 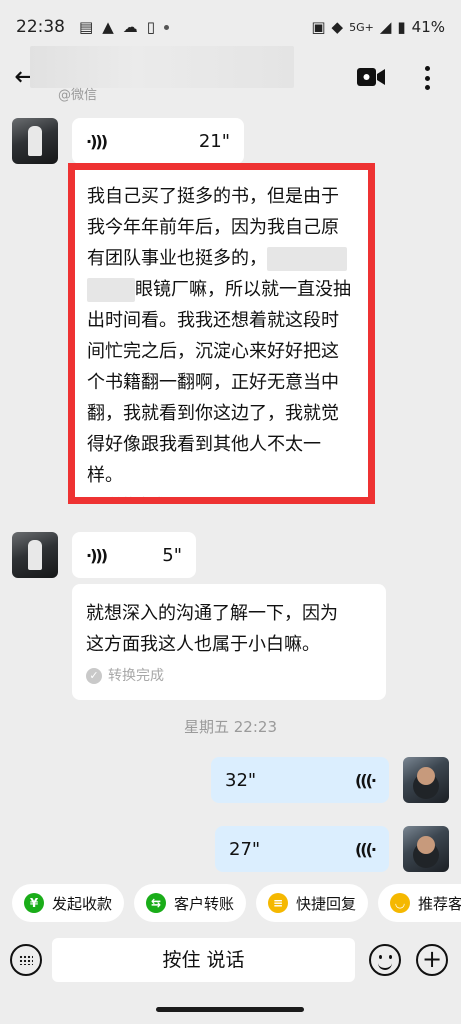 I want to click on chip-label: 推荐客服, so click(x=439, y=903).